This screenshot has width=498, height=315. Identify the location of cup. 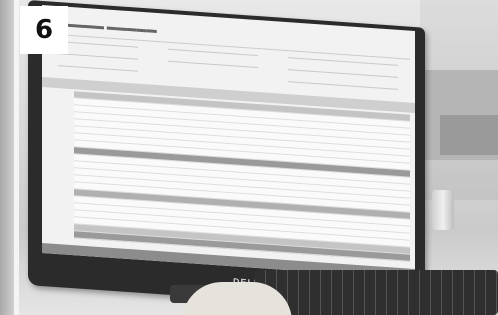
(443, 210).